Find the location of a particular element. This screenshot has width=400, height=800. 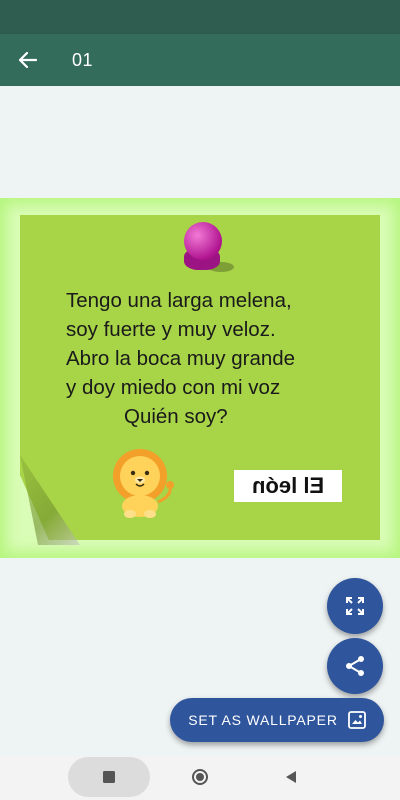

set-wallpaper-button: SET AS WALLPAPER is located at coordinates (277, 720).